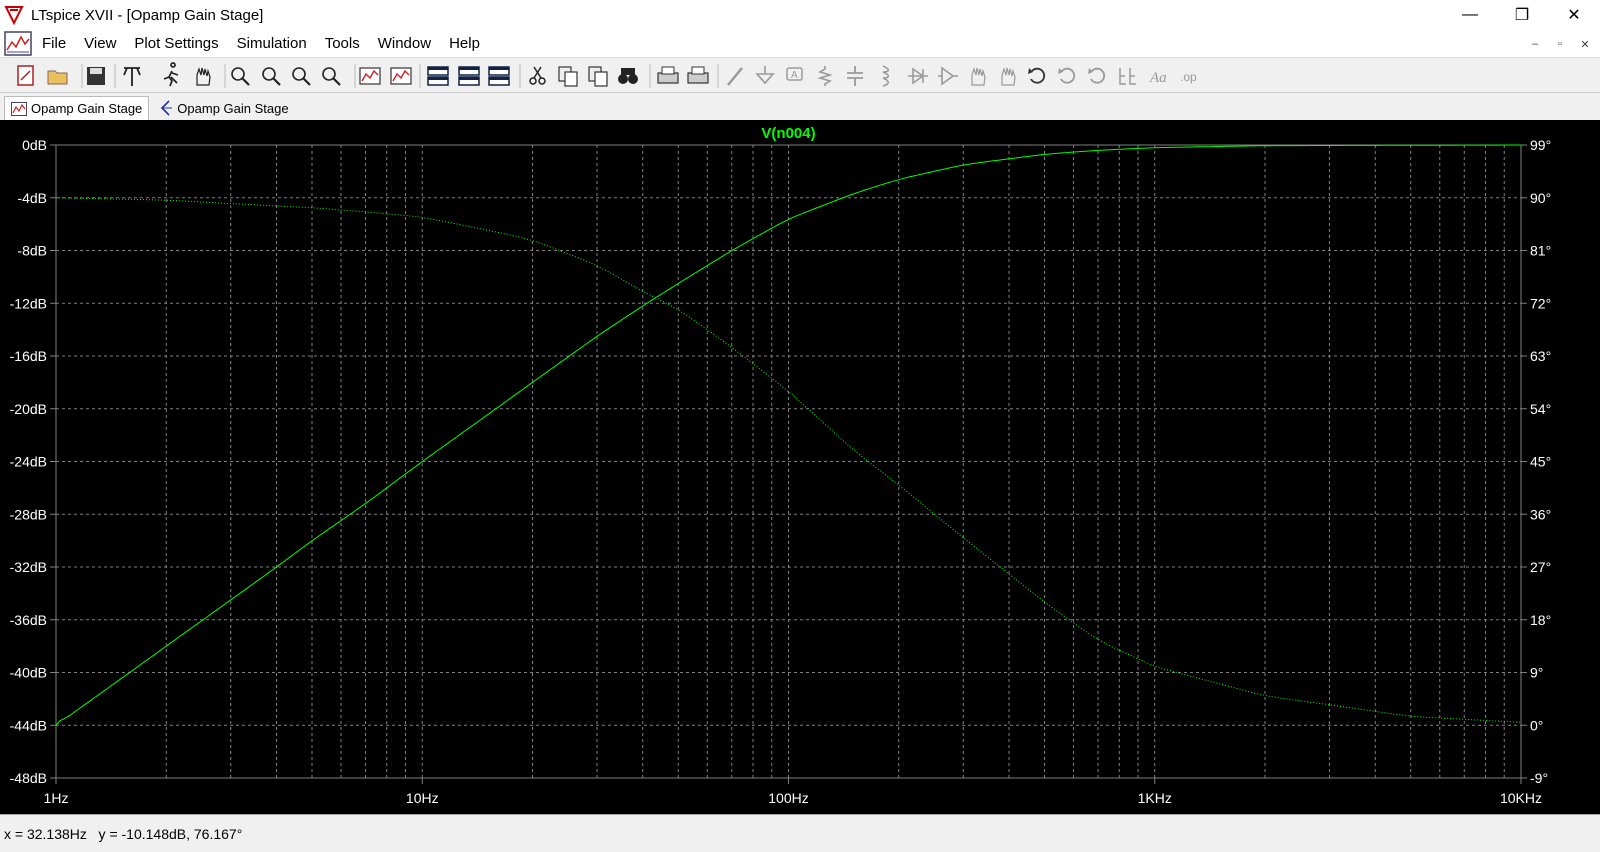 This screenshot has height=852, width=1600. I want to click on menu-plot-settings: Plot Settings, so click(176, 43).